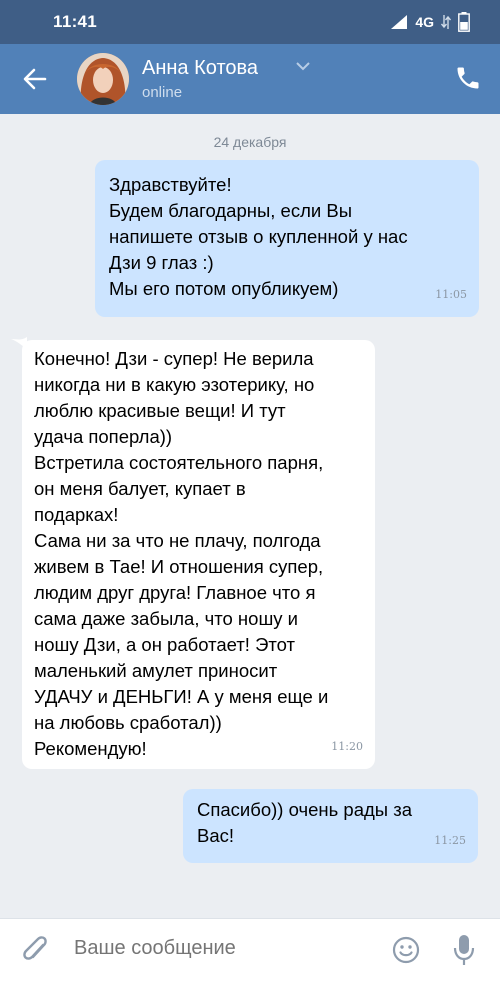  Describe the element at coordinates (304, 822) in the screenshot. I see `message-text: Спасибо)) очень рады за Вас!` at that location.